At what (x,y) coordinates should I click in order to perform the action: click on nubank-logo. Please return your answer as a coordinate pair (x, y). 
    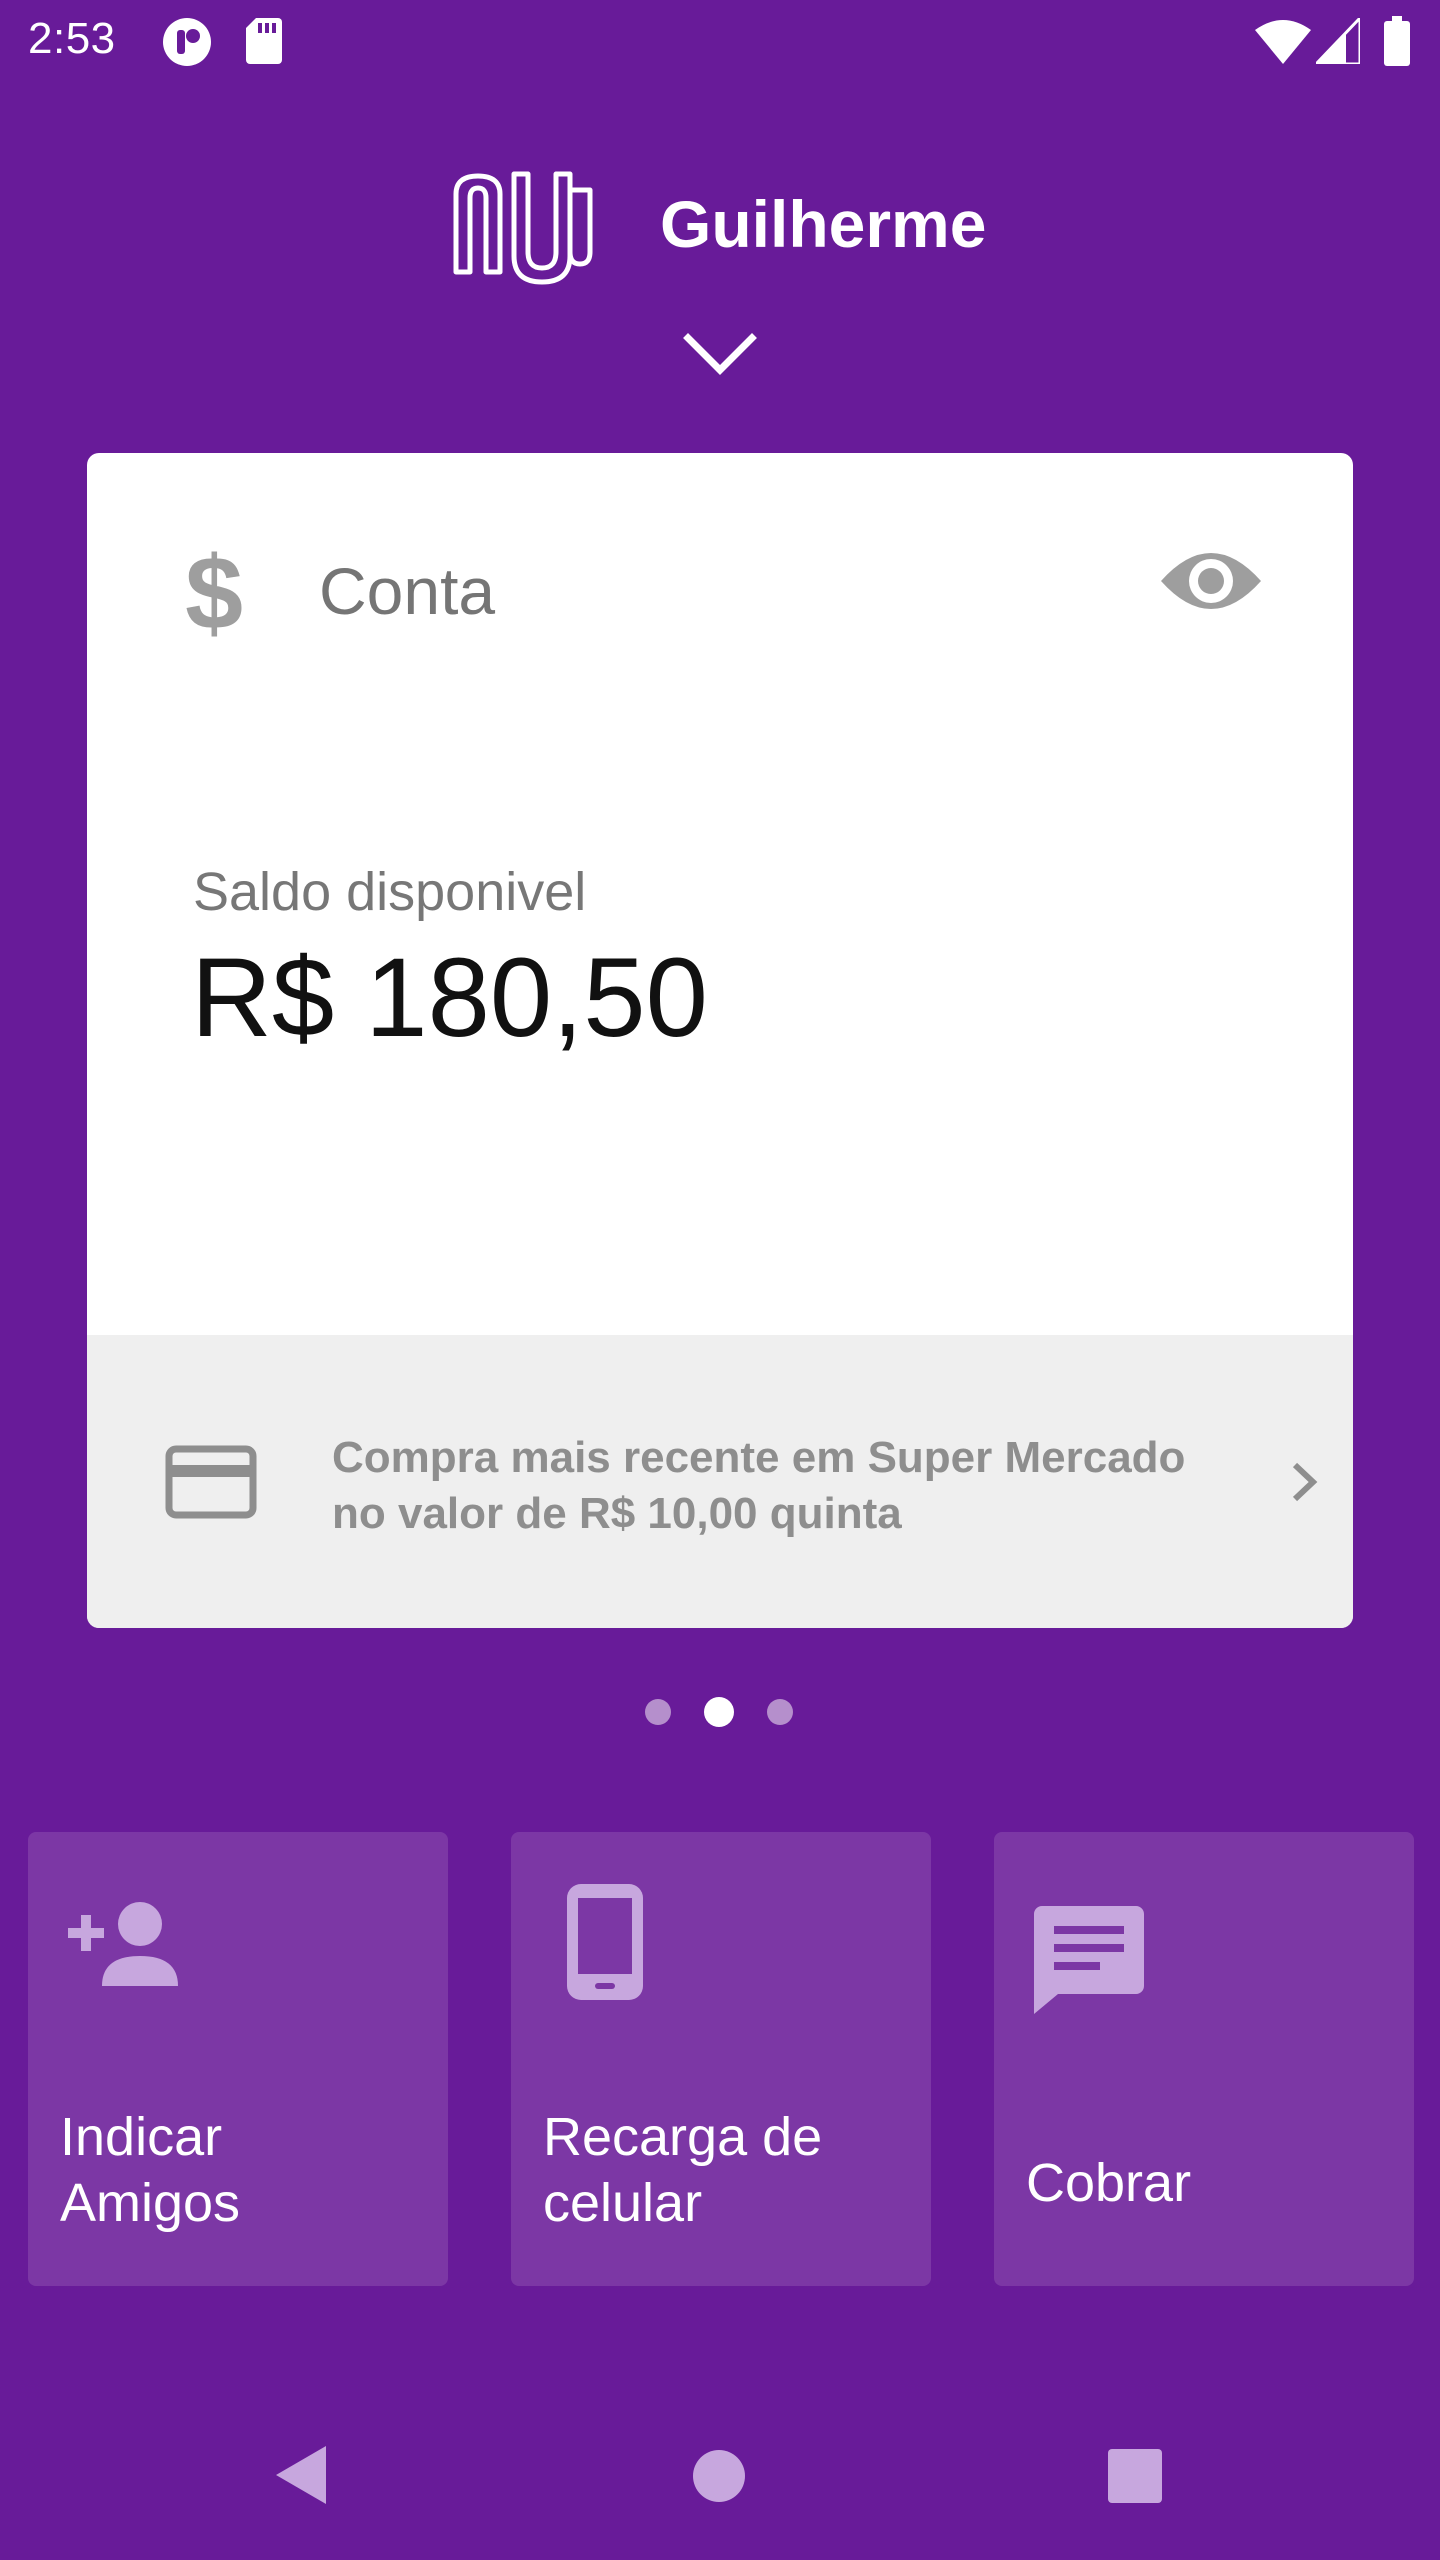
    Looking at the image, I should click on (523, 228).